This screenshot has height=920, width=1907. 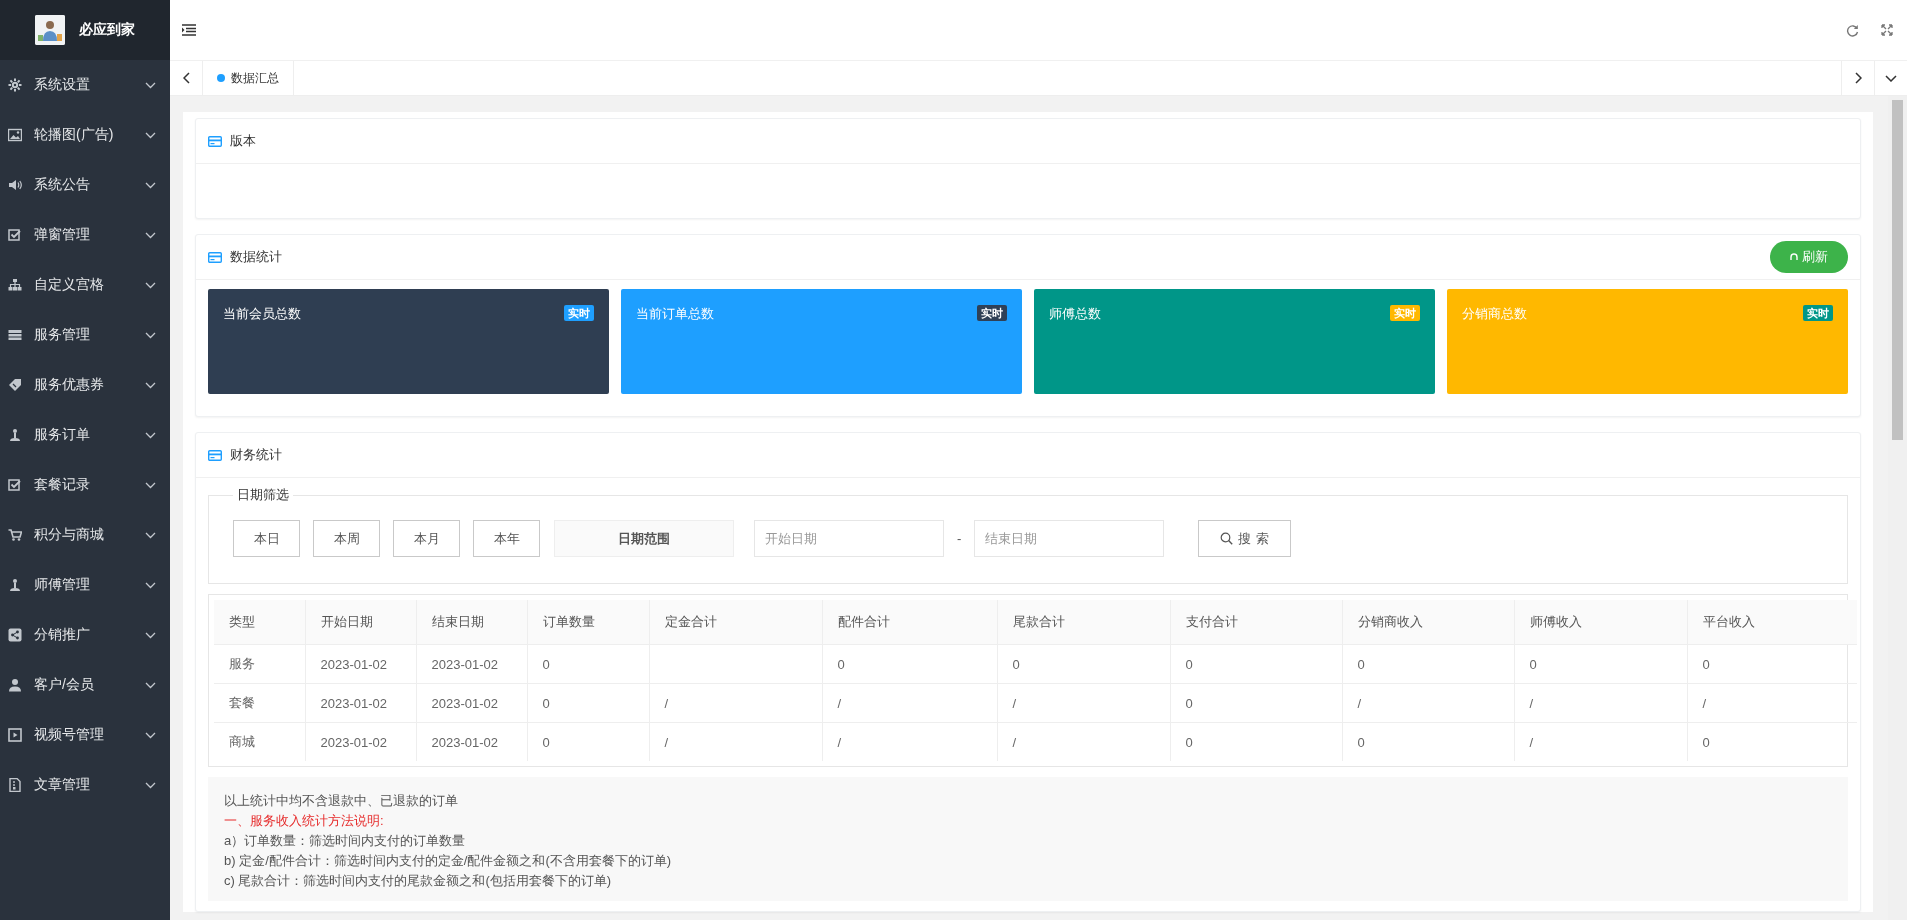 I want to click on column-header: 类型, so click(x=259, y=622).